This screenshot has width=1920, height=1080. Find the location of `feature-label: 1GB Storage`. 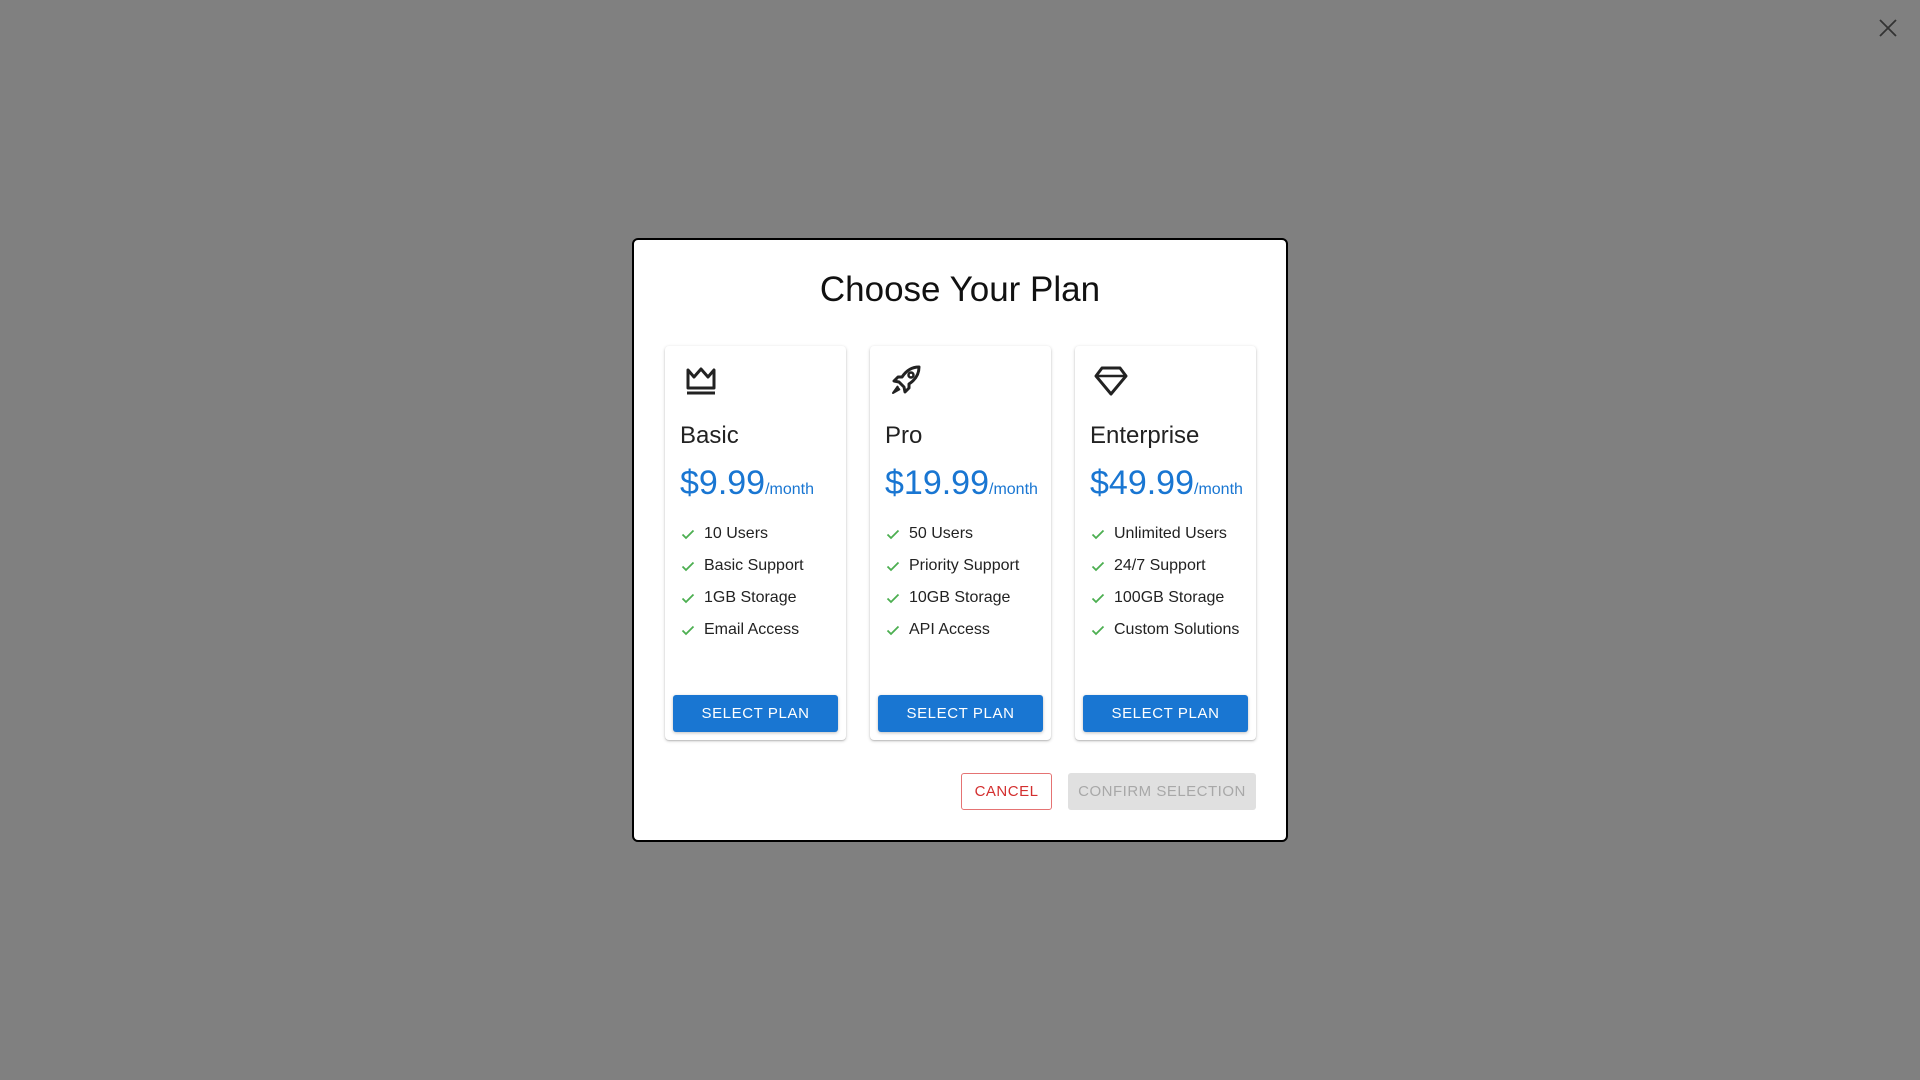

feature-label: 1GB Storage is located at coordinates (750, 597).